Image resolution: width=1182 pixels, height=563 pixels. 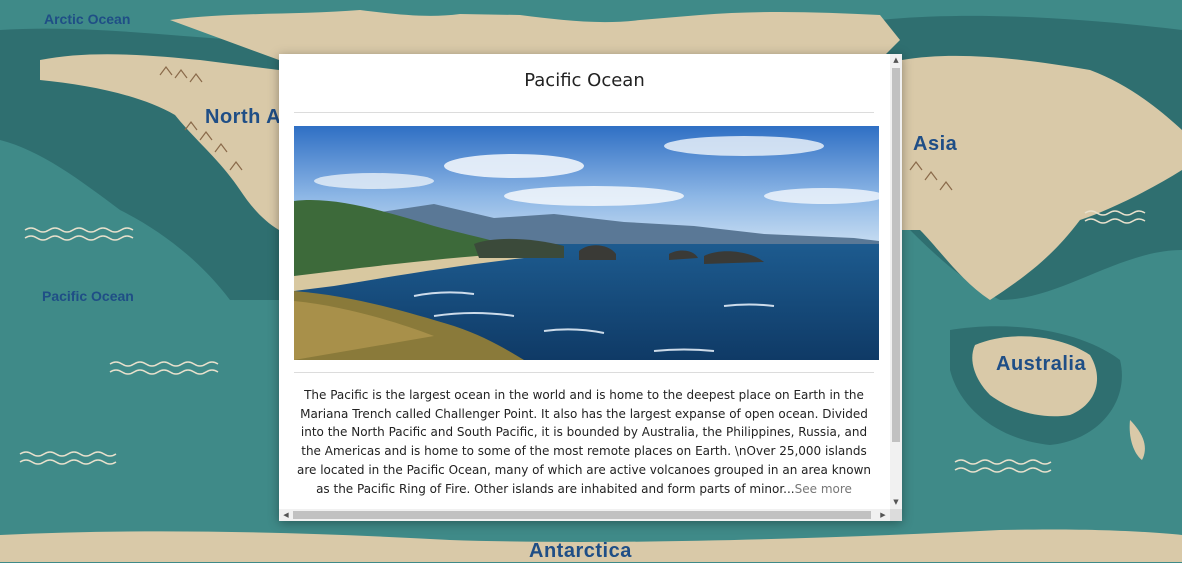 What do you see at coordinates (935, 144) in the screenshot?
I see `asia-label: Asia` at bounding box center [935, 144].